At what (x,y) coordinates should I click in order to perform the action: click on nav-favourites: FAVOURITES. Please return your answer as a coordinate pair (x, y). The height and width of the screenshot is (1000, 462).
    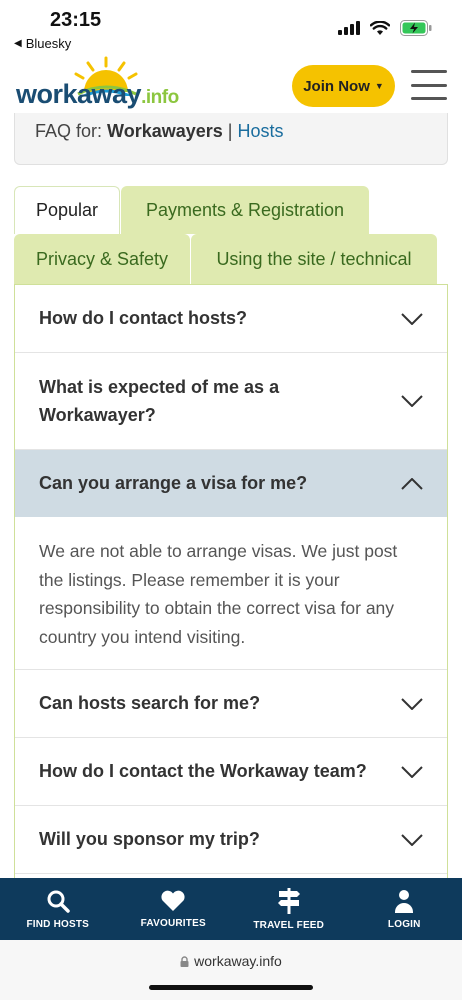
    Looking at the image, I should click on (174, 909).